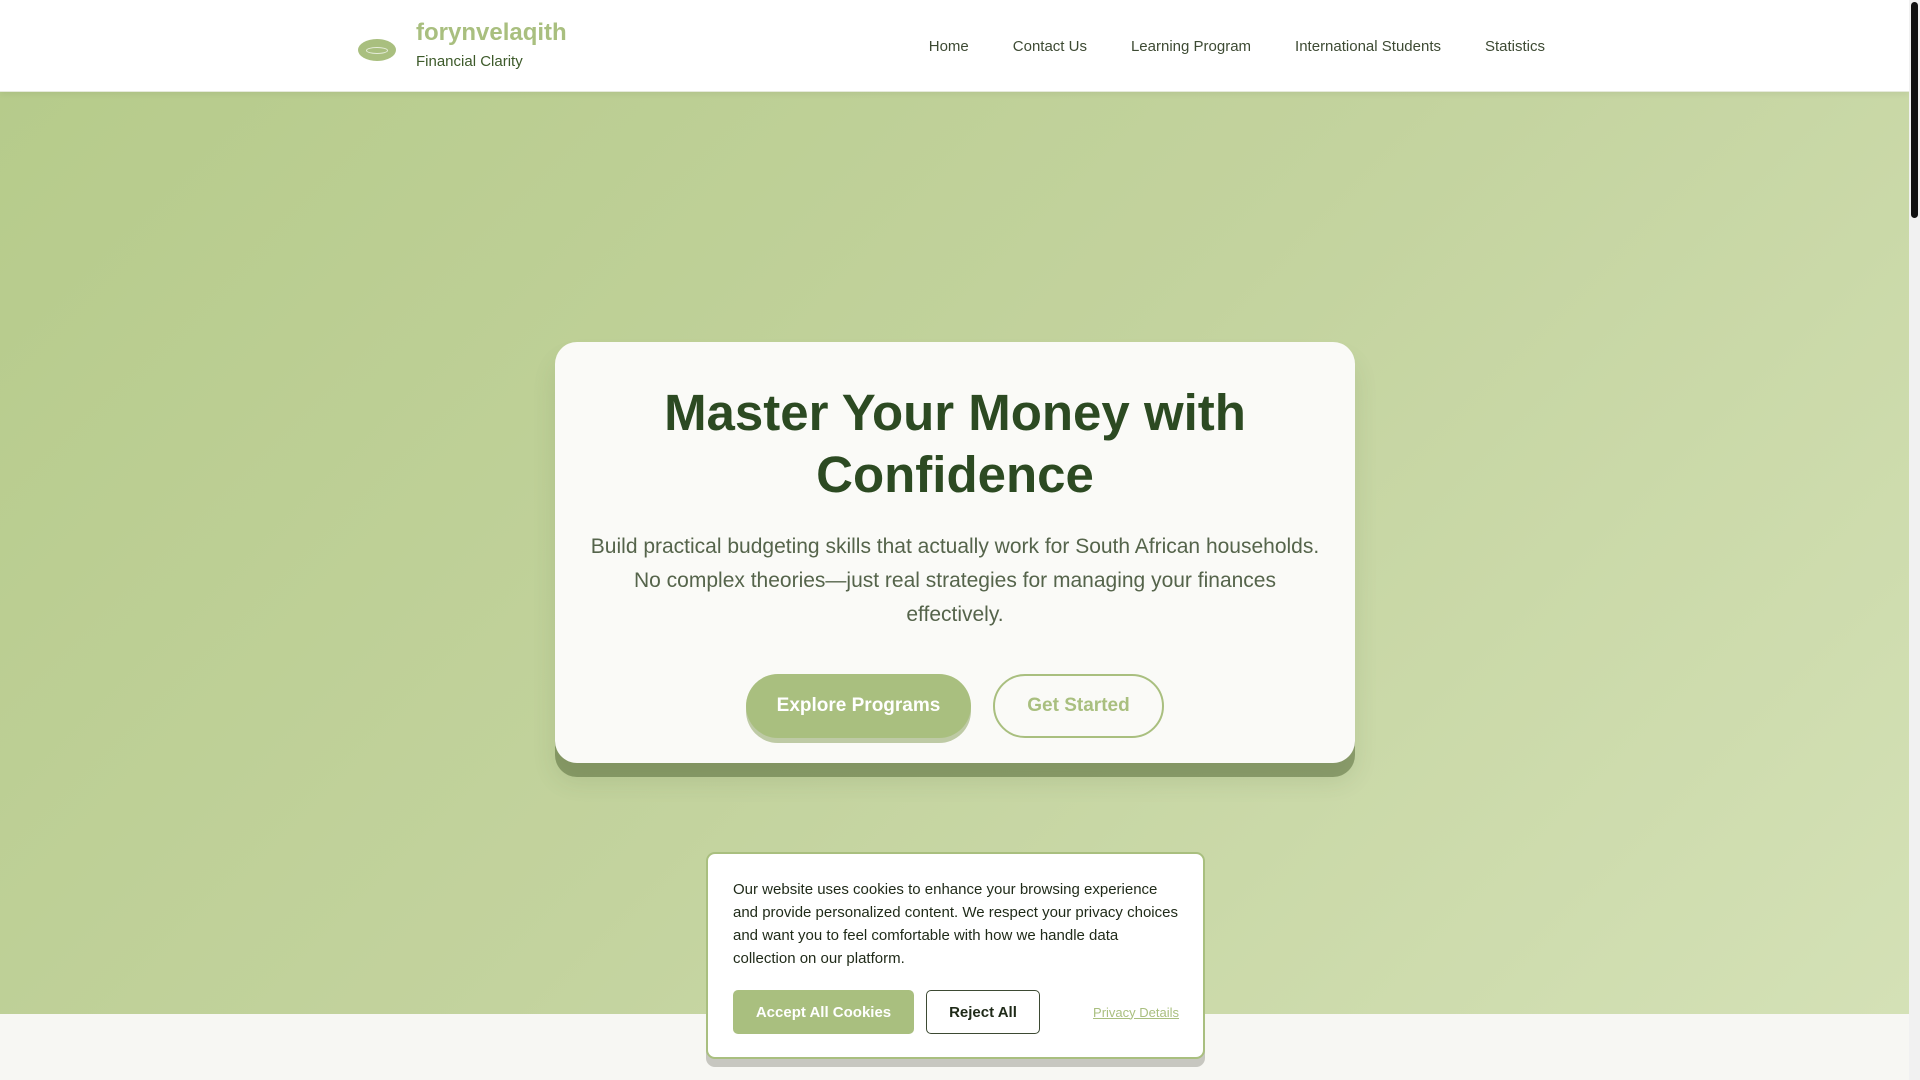 Image resolution: width=1920 pixels, height=1080 pixels. What do you see at coordinates (469, 61) in the screenshot?
I see `brand-tagline: Financial Clarity` at bounding box center [469, 61].